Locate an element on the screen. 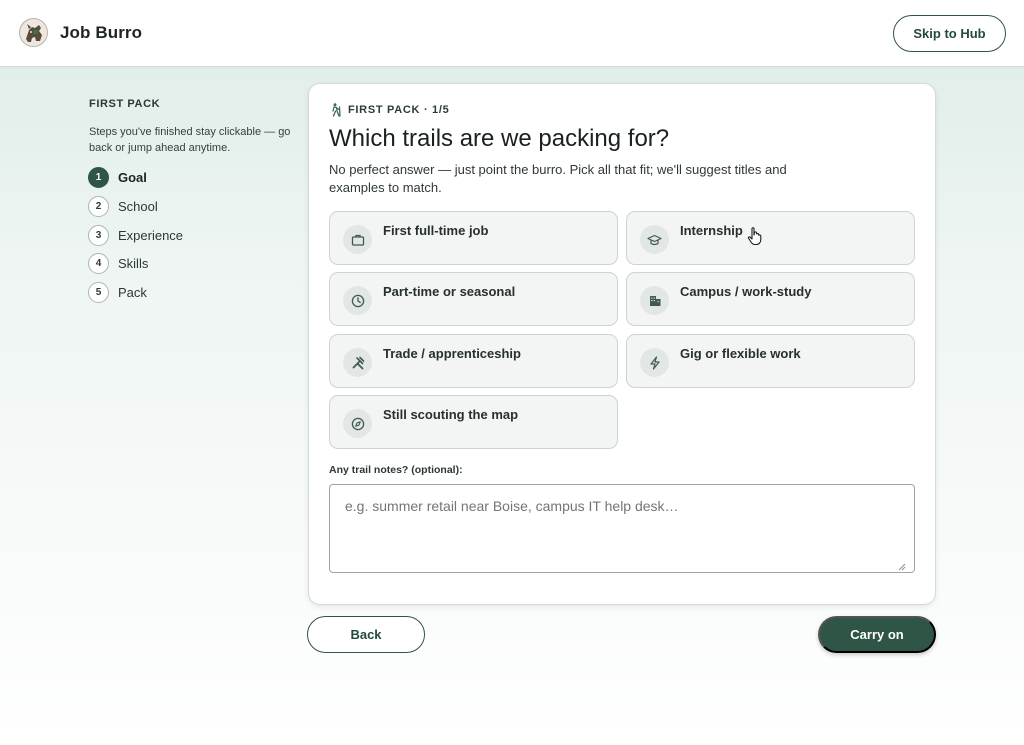 The width and height of the screenshot is (1024, 745). step-school: 2 School is located at coordinates (123, 206).